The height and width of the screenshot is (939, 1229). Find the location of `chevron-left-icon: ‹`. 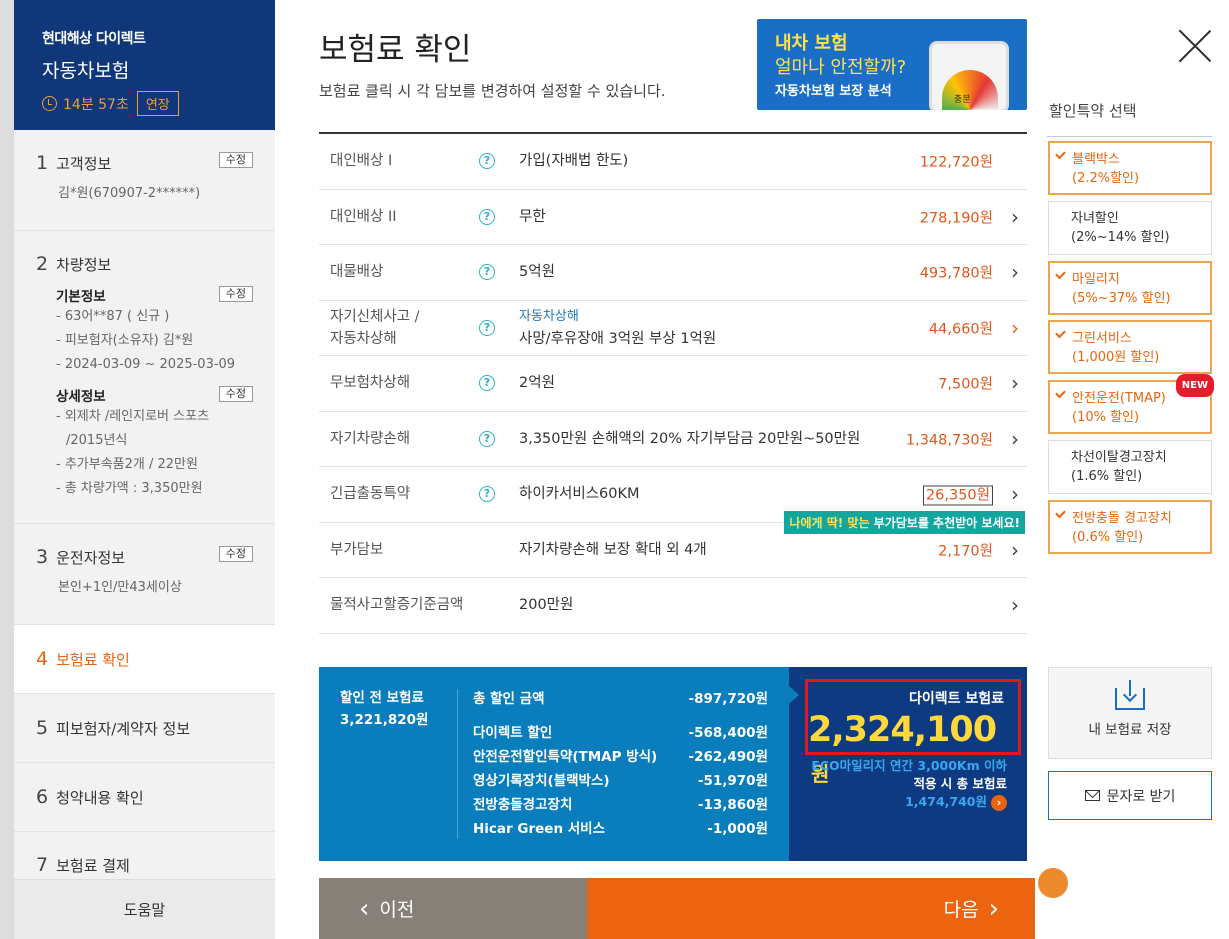

chevron-left-icon: ‹ is located at coordinates (364, 908).